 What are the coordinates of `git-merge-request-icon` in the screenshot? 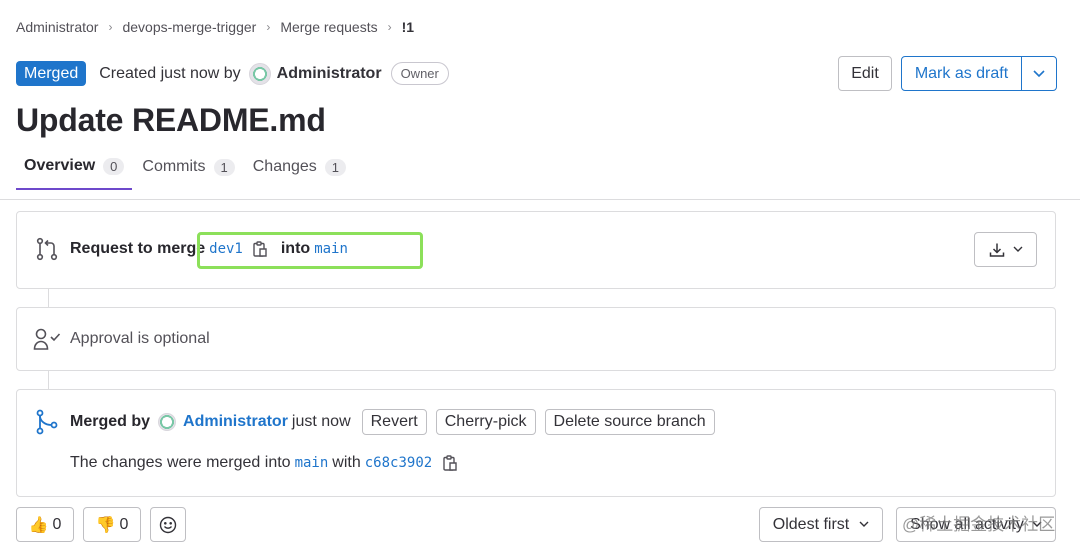 It's located at (47, 249).